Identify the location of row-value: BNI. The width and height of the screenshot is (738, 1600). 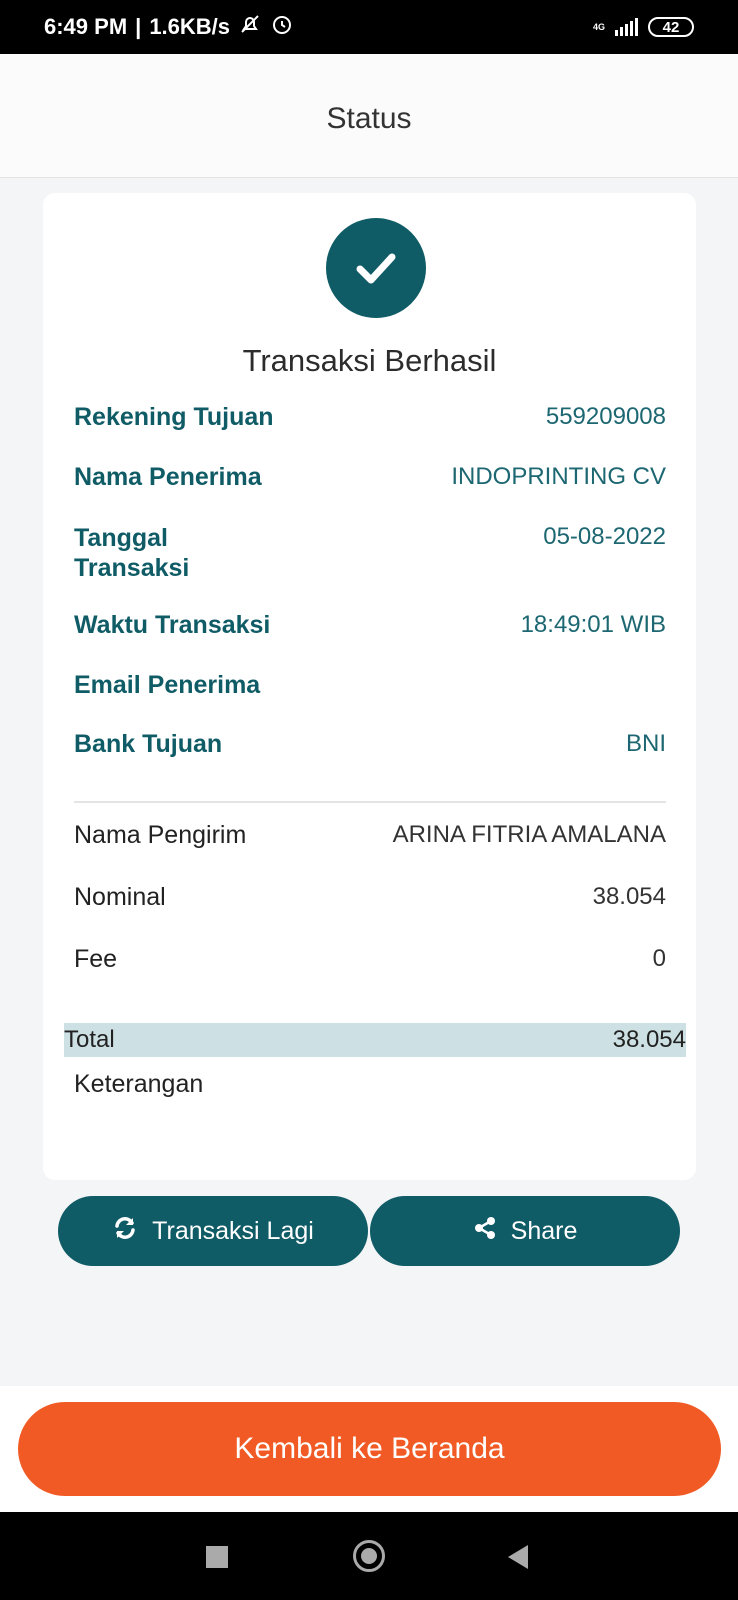
(645, 743).